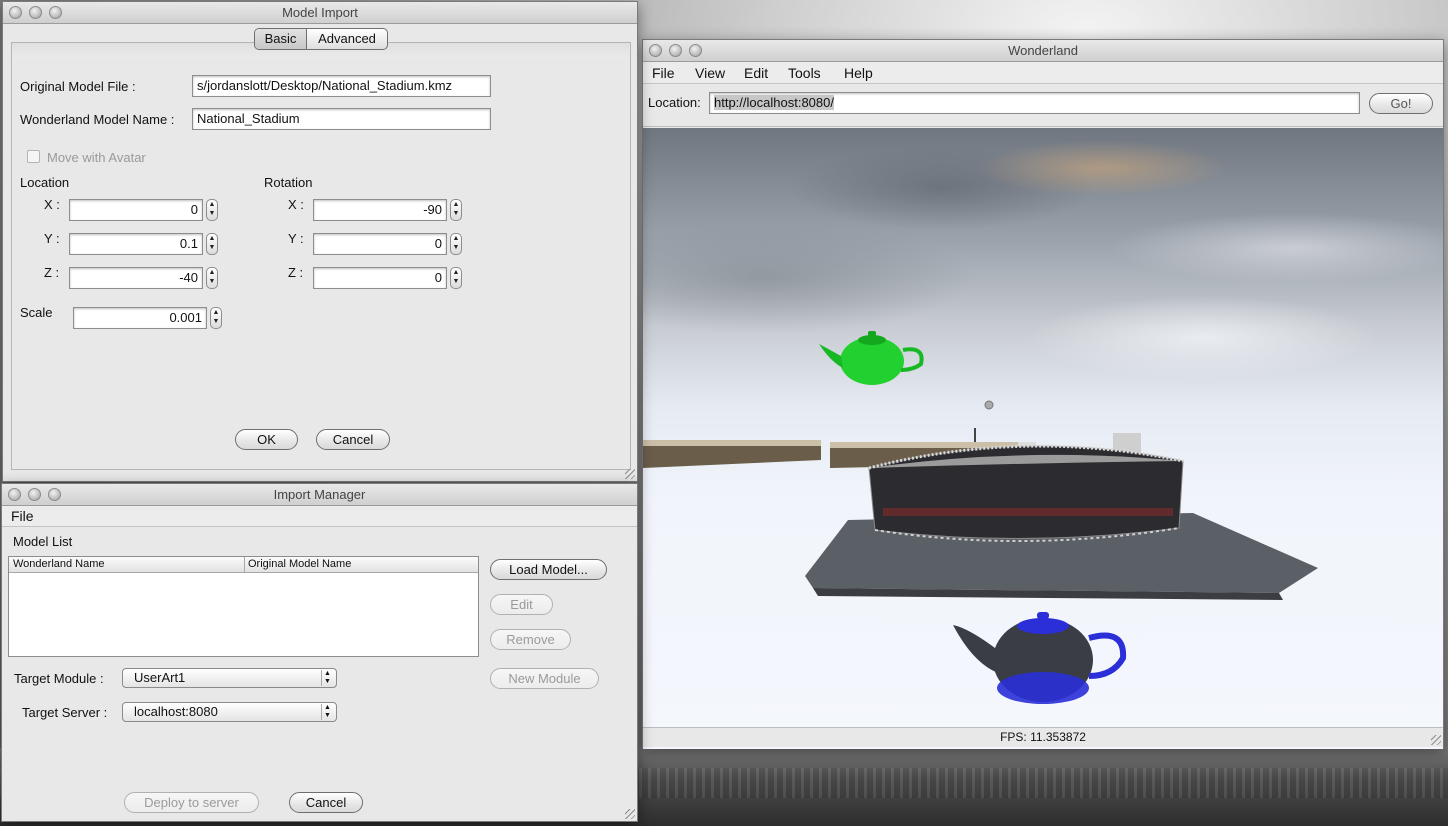 This screenshot has height=826, width=1448. What do you see at coordinates (281, 39) in the screenshot?
I see `tab-basic: Basic` at bounding box center [281, 39].